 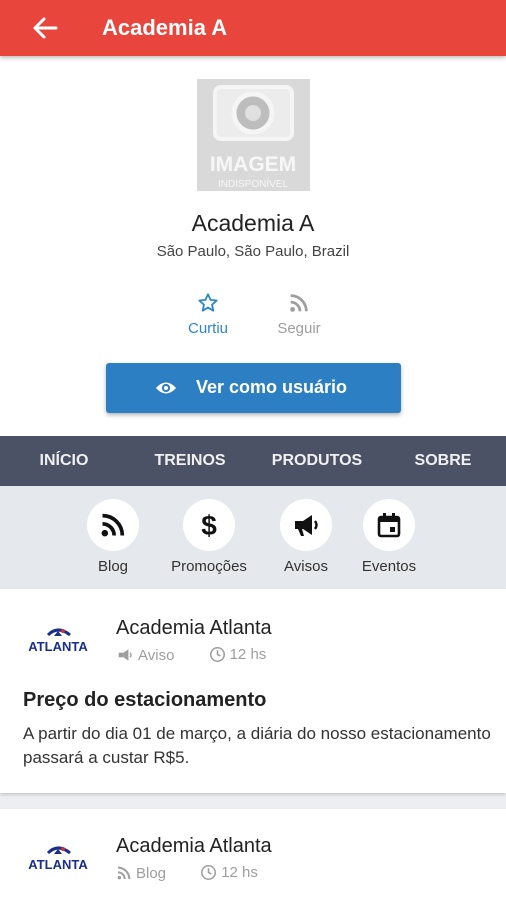 What do you see at coordinates (207, 328) in the screenshot?
I see `like-label: Curtiu` at bounding box center [207, 328].